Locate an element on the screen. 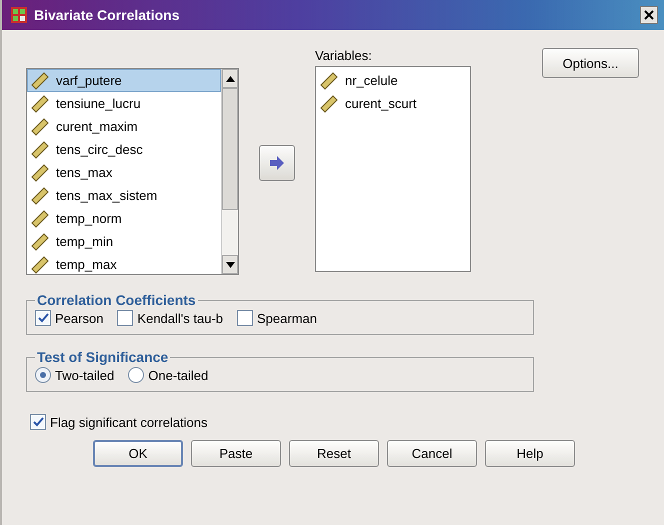  option-label: Flag significant correlations is located at coordinates (129, 422).